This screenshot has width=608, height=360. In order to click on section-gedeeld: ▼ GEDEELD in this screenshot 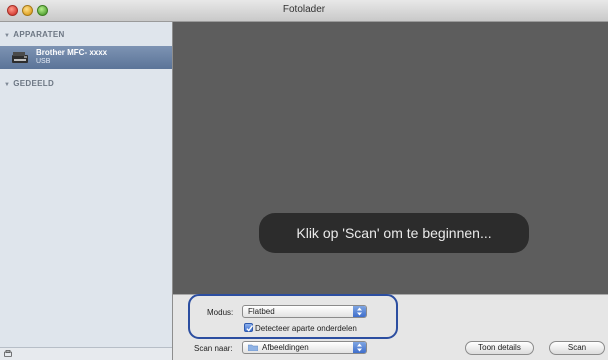, I will do `click(29, 83)`.